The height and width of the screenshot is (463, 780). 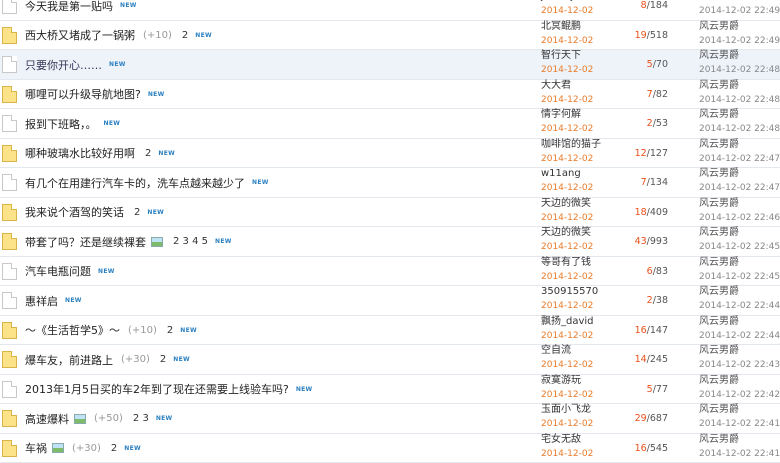 I want to click on thread-title-area: 西大桥又堵成了一锅粥(+10)2NEW, so click(x=275, y=35).